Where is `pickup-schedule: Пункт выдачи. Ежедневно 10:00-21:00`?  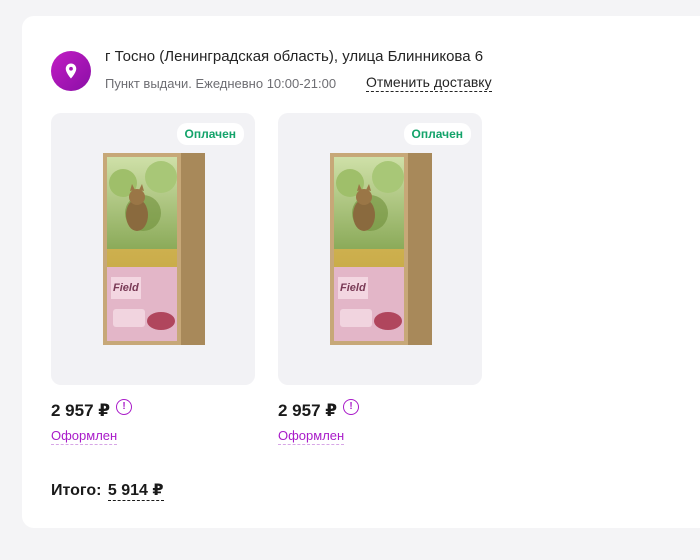
pickup-schedule: Пункт выдачи. Ежедневно 10:00-21:00 is located at coordinates (221, 83).